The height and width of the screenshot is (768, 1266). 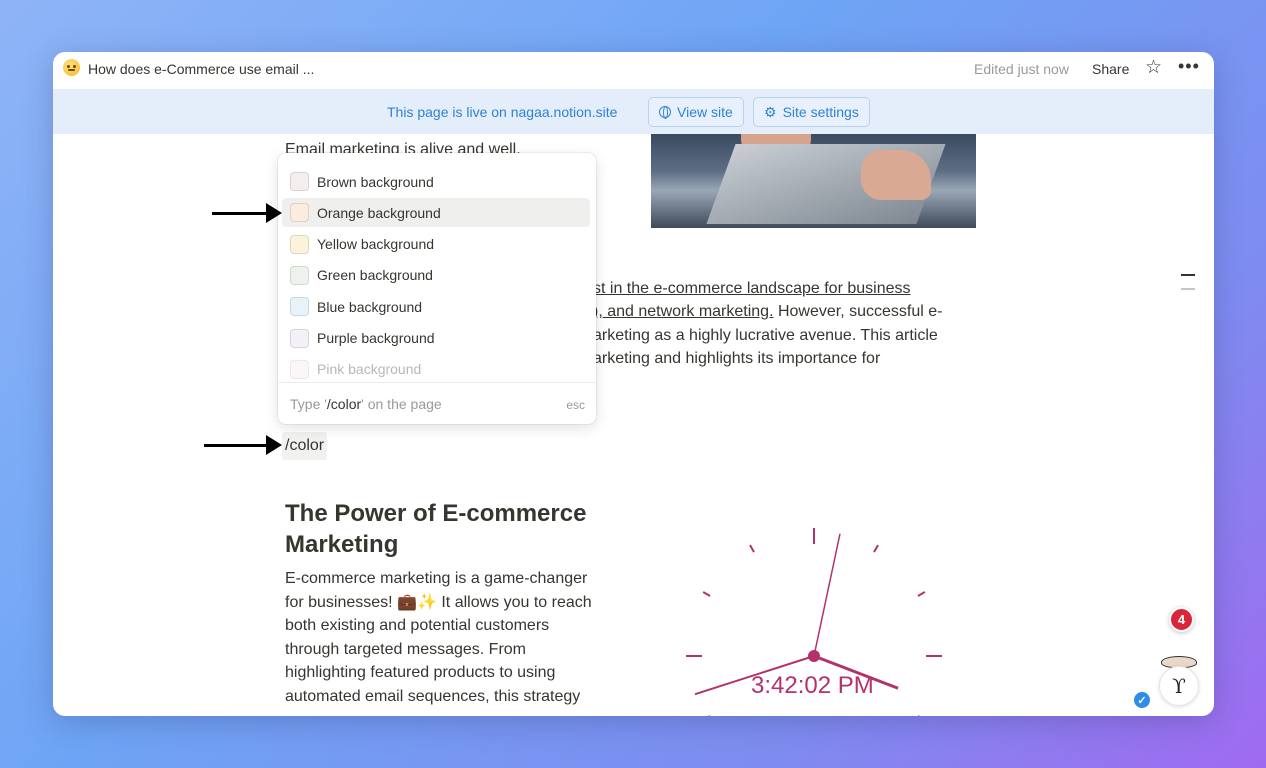 What do you see at coordinates (436, 529) in the screenshot?
I see `section-heading: The Power of E-commerce Marketing` at bounding box center [436, 529].